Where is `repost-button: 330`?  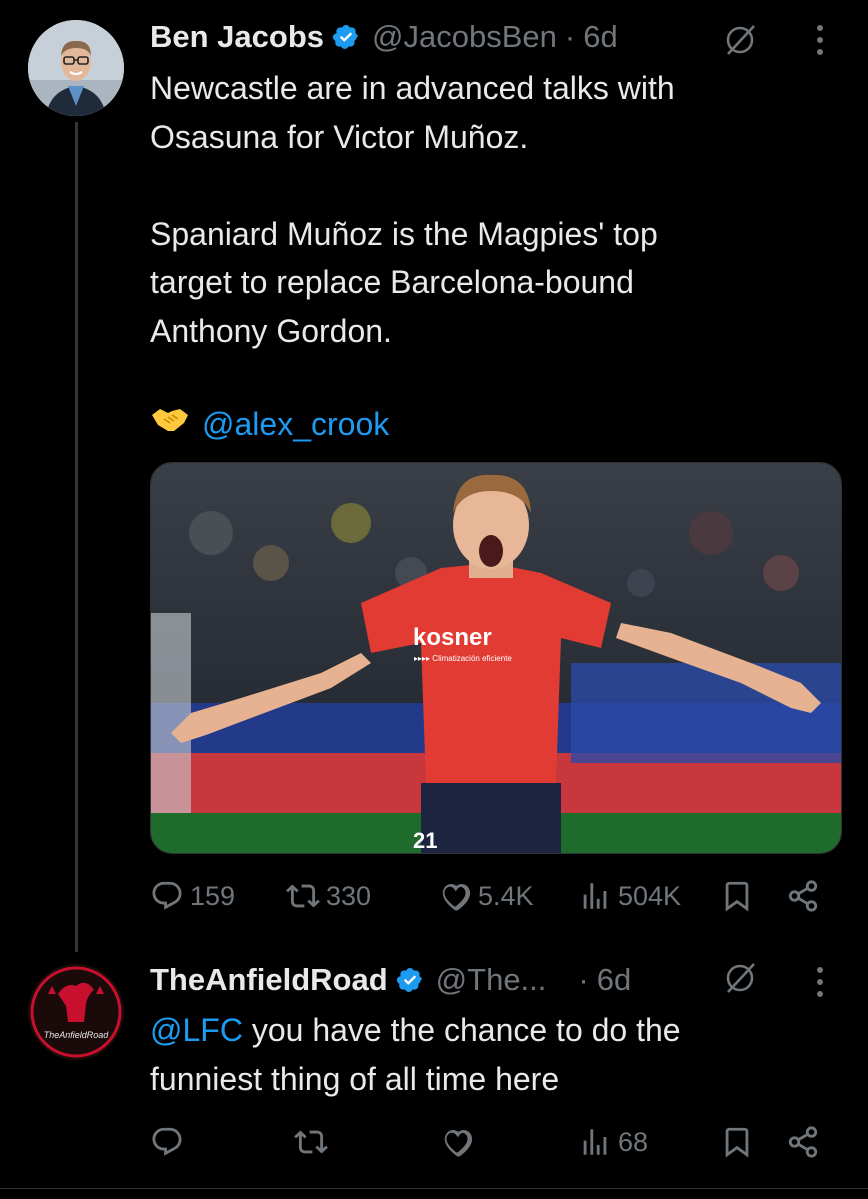 repost-button: 330 is located at coordinates (328, 896).